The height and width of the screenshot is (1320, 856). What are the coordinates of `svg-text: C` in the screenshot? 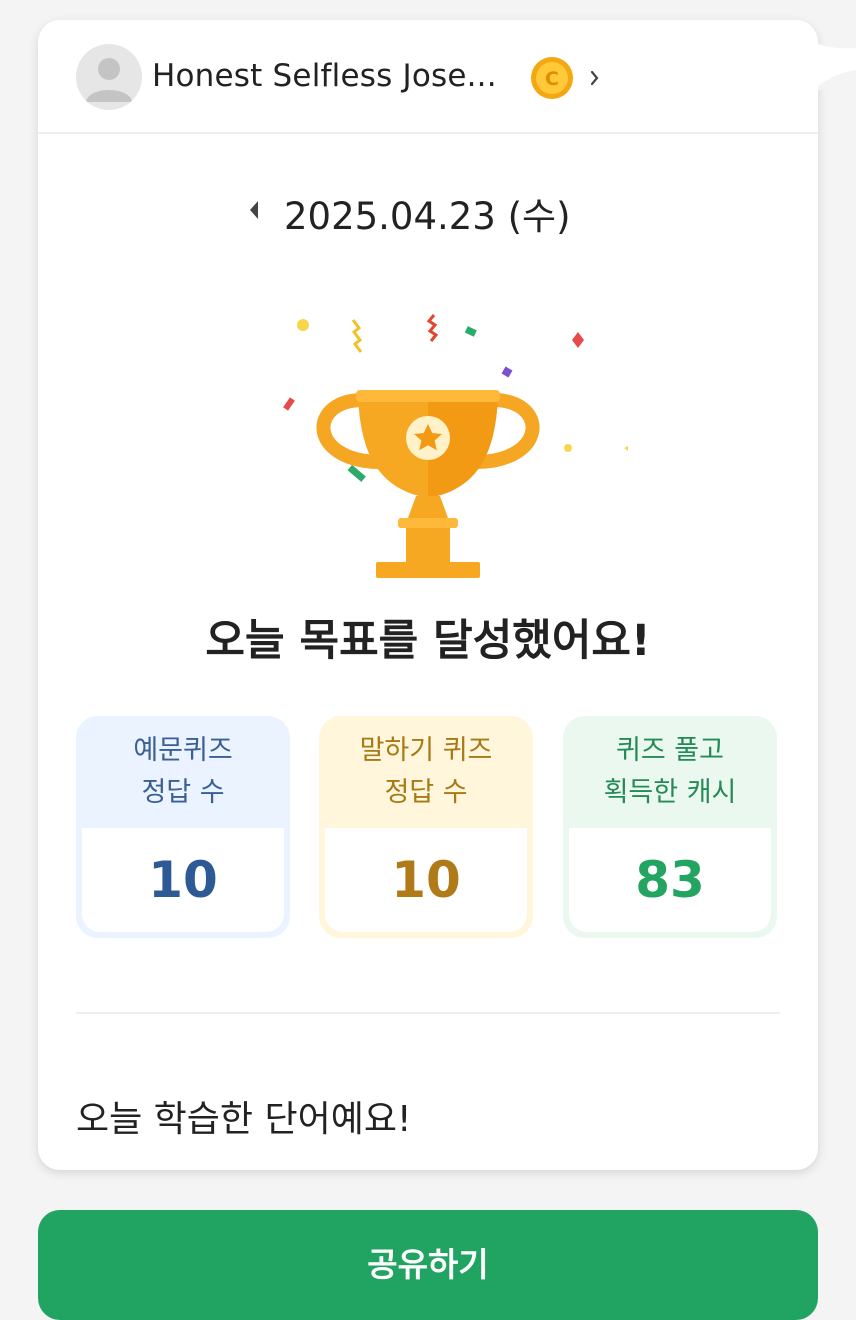 It's located at (552, 79).